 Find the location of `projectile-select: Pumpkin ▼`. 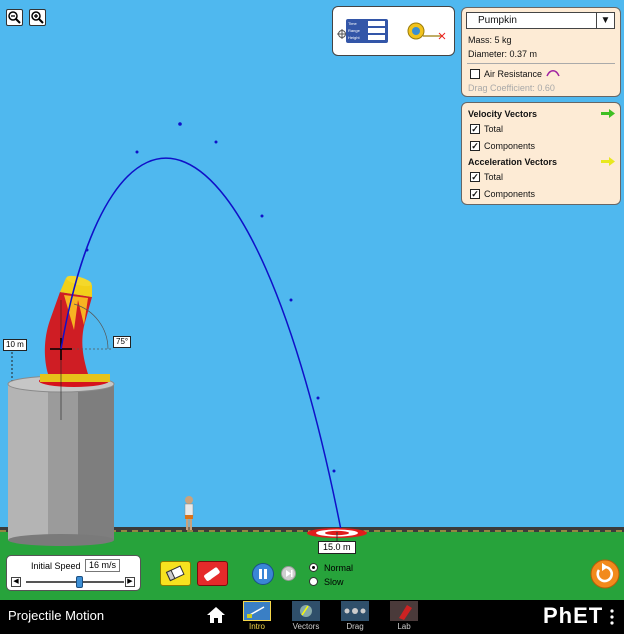

projectile-select: Pumpkin ▼ is located at coordinates (540, 20).